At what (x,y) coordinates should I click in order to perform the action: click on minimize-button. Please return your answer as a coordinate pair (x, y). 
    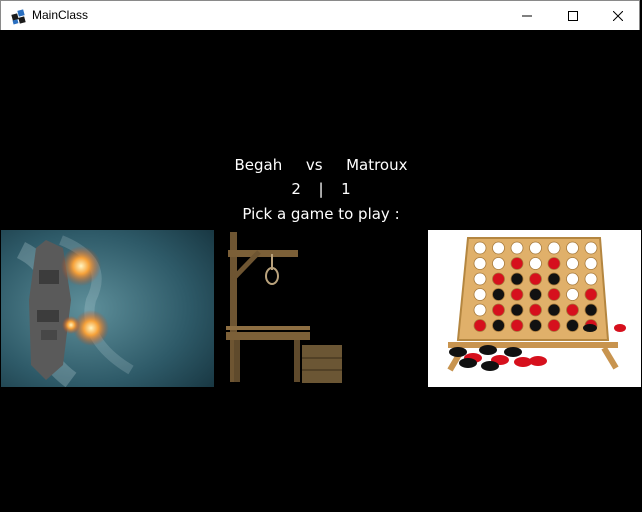
    Looking at the image, I should click on (527, 16).